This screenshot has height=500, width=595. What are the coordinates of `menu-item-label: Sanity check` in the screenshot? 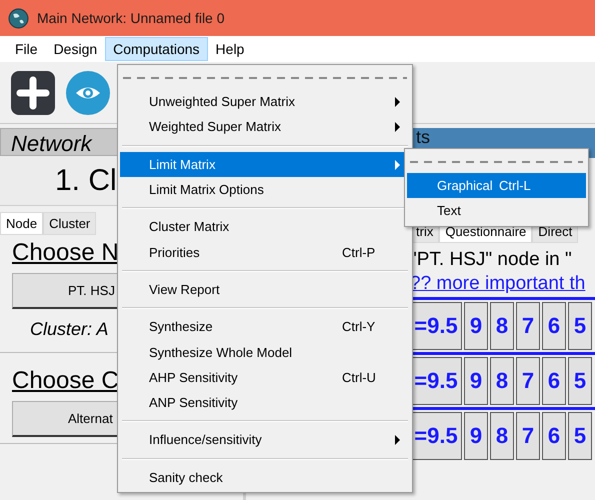 It's located at (186, 477).